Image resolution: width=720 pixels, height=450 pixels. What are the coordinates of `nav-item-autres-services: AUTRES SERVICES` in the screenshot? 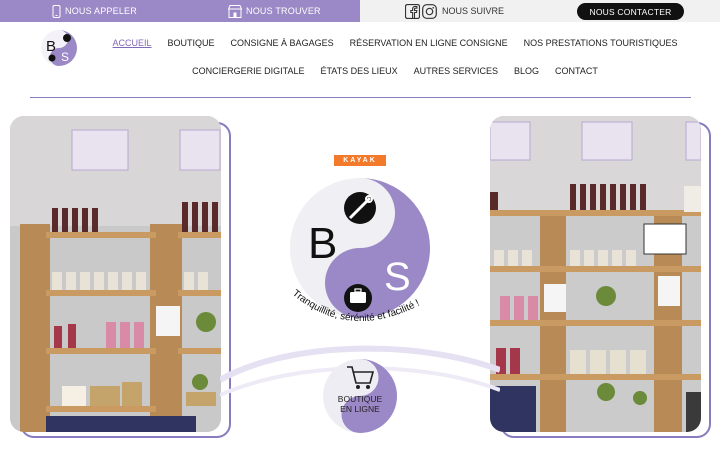 It's located at (456, 71).